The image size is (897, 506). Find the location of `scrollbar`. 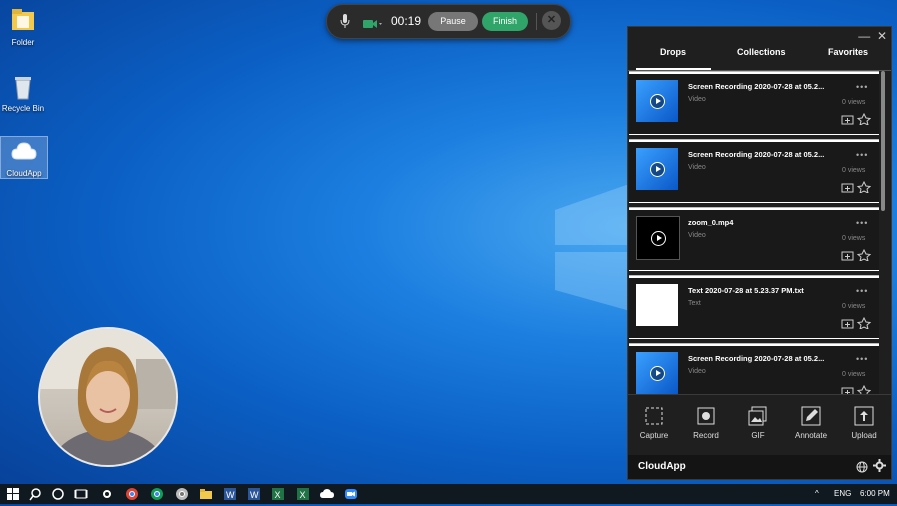

scrollbar is located at coordinates (883, 141).